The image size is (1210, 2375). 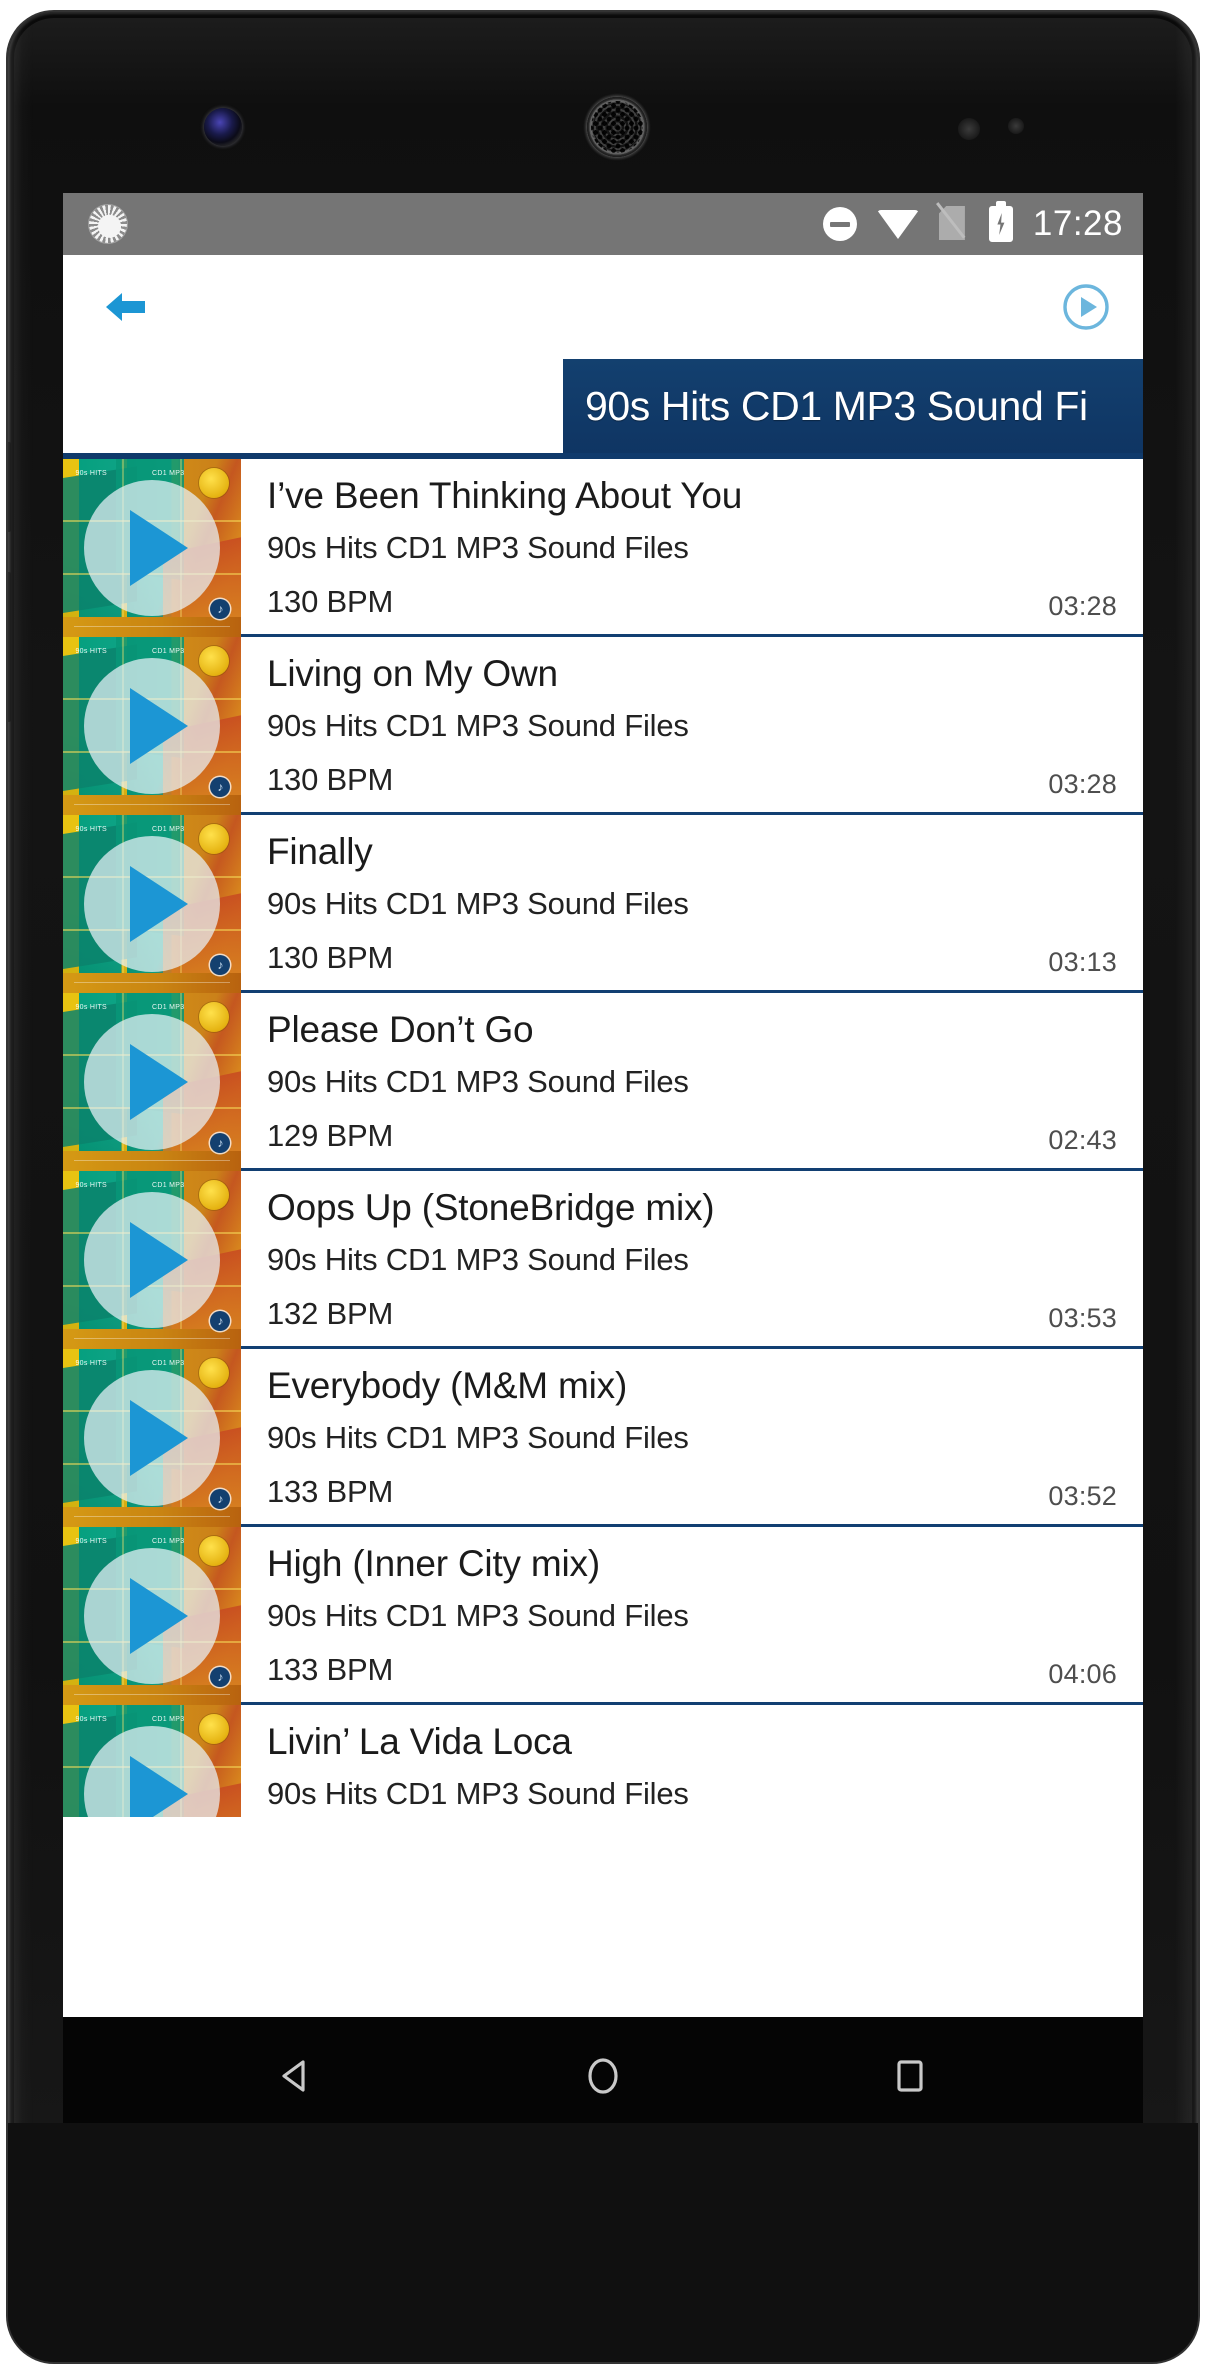 What do you see at coordinates (220, 1321) in the screenshot?
I see `art-logo-icon` at bounding box center [220, 1321].